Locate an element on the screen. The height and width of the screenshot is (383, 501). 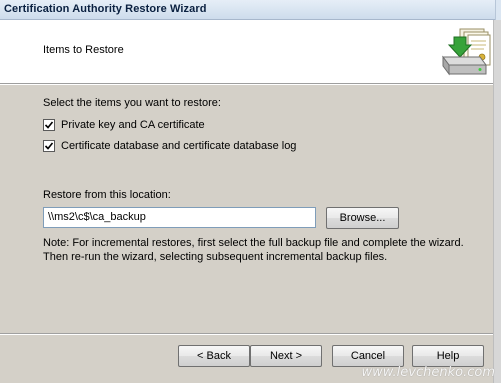
help-button: Help is located at coordinates (448, 356).